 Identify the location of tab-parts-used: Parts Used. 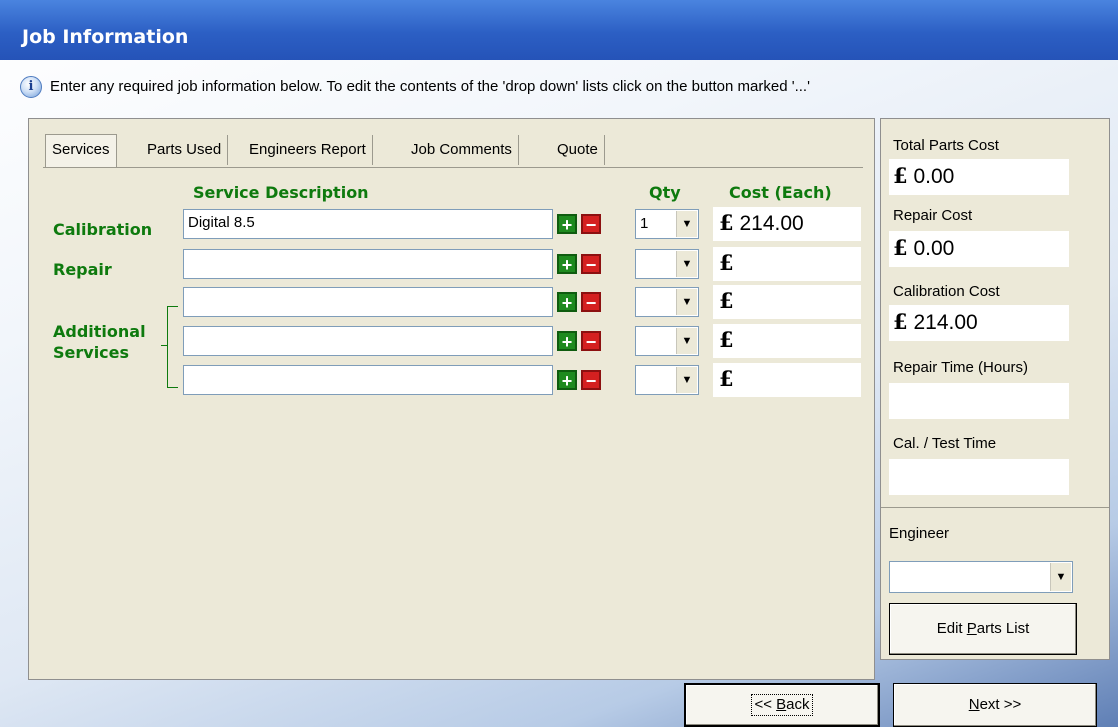
(185, 150).